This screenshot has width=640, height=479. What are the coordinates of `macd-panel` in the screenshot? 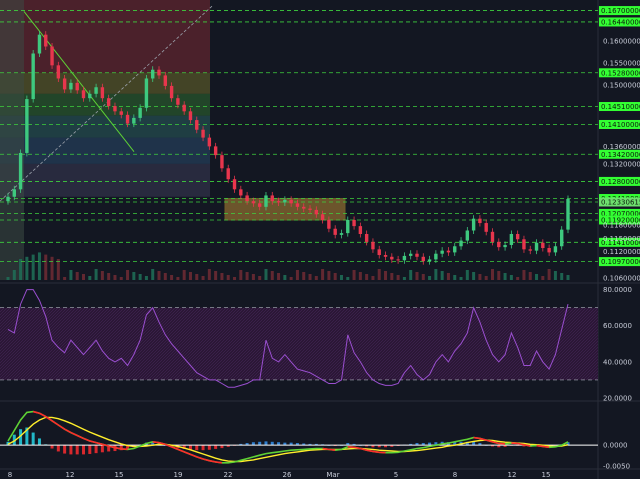 It's located at (299, 437).